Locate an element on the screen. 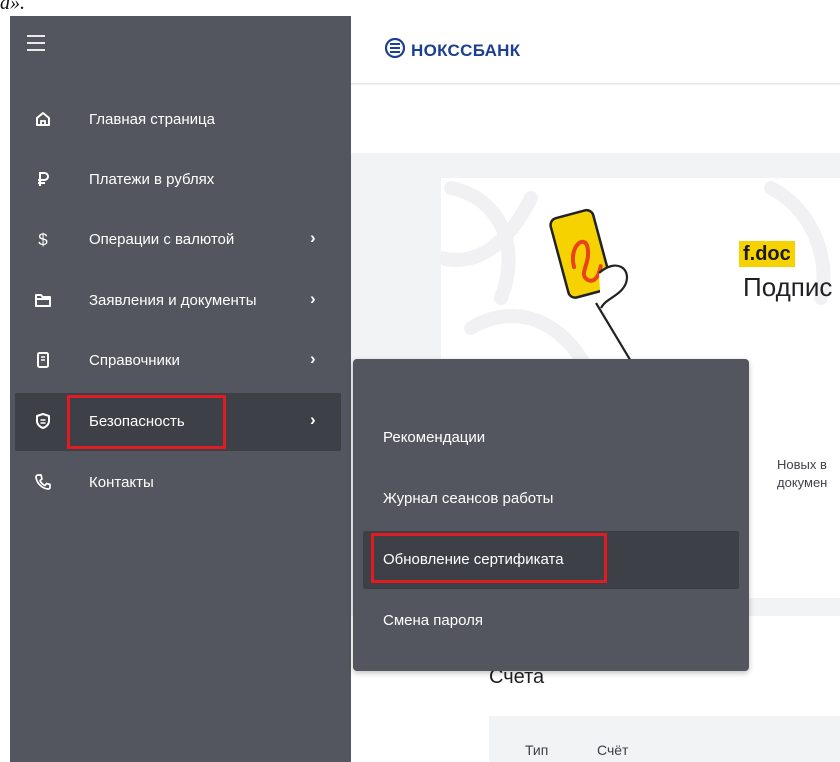 The height and width of the screenshot is (762, 840). book-icon is located at coordinates (43, 361).